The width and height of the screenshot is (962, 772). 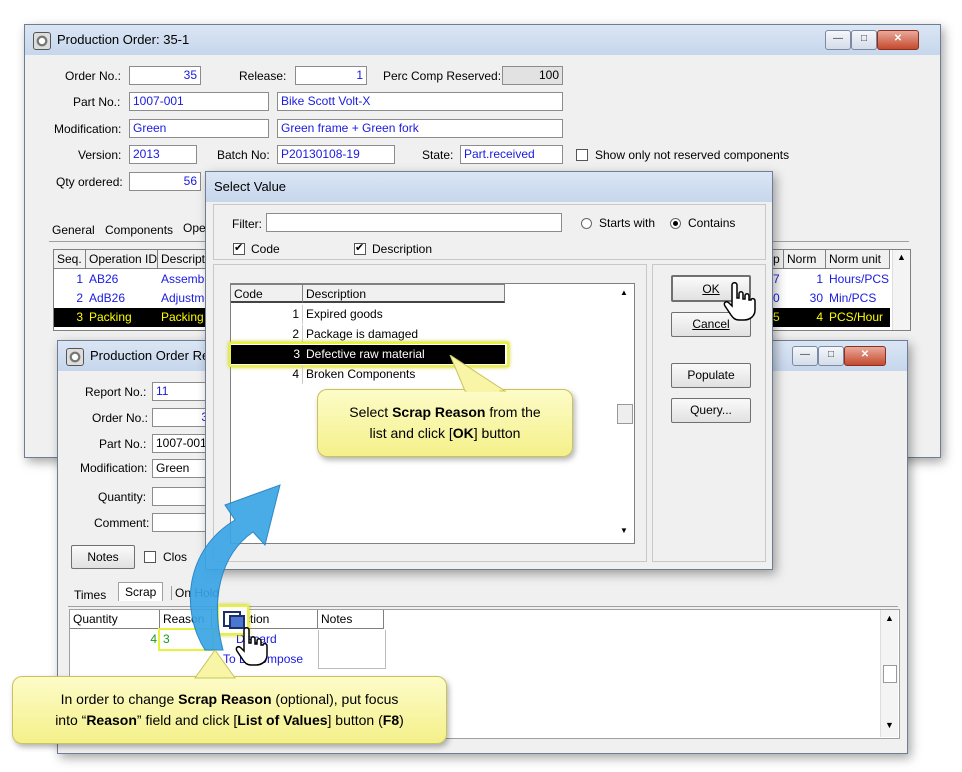 I want to click on hand-cursor-icon, so click(x=251, y=646).